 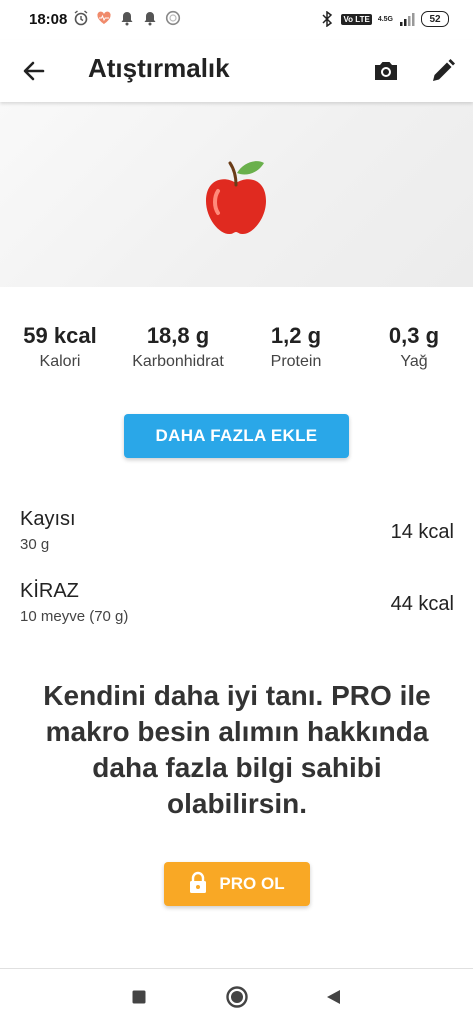 I want to click on macro-carbs: 18,8 g Karbonhidrat, so click(x=178, y=347).